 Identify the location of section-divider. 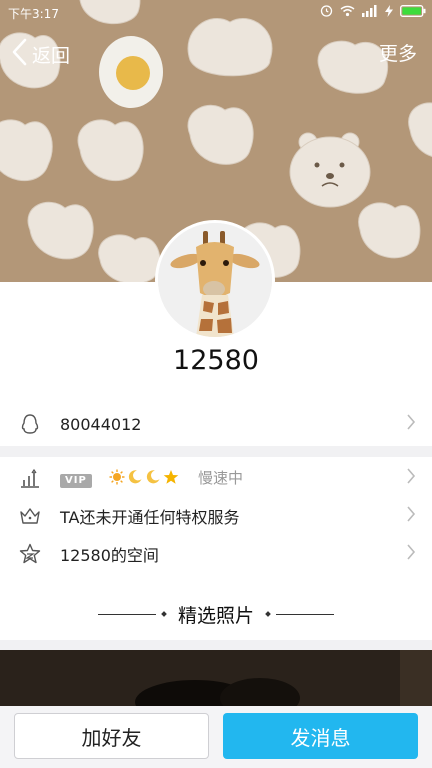
(216, 451).